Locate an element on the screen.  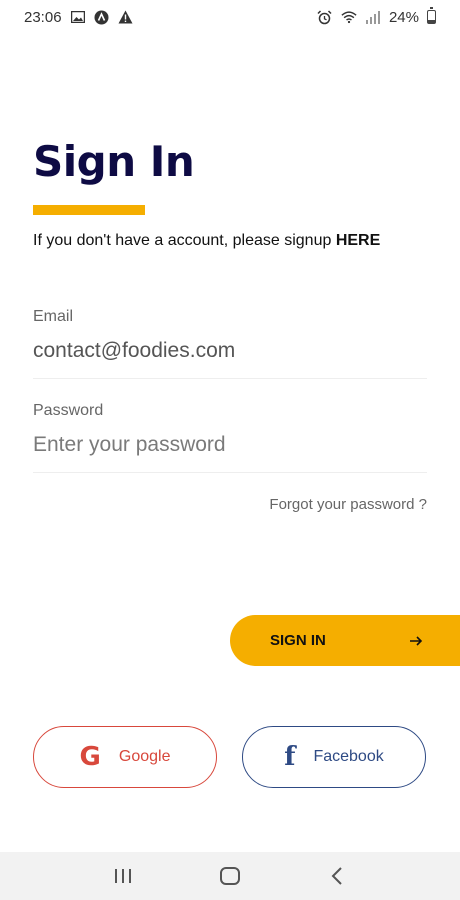
status-right: 24% is located at coordinates (376, 16).